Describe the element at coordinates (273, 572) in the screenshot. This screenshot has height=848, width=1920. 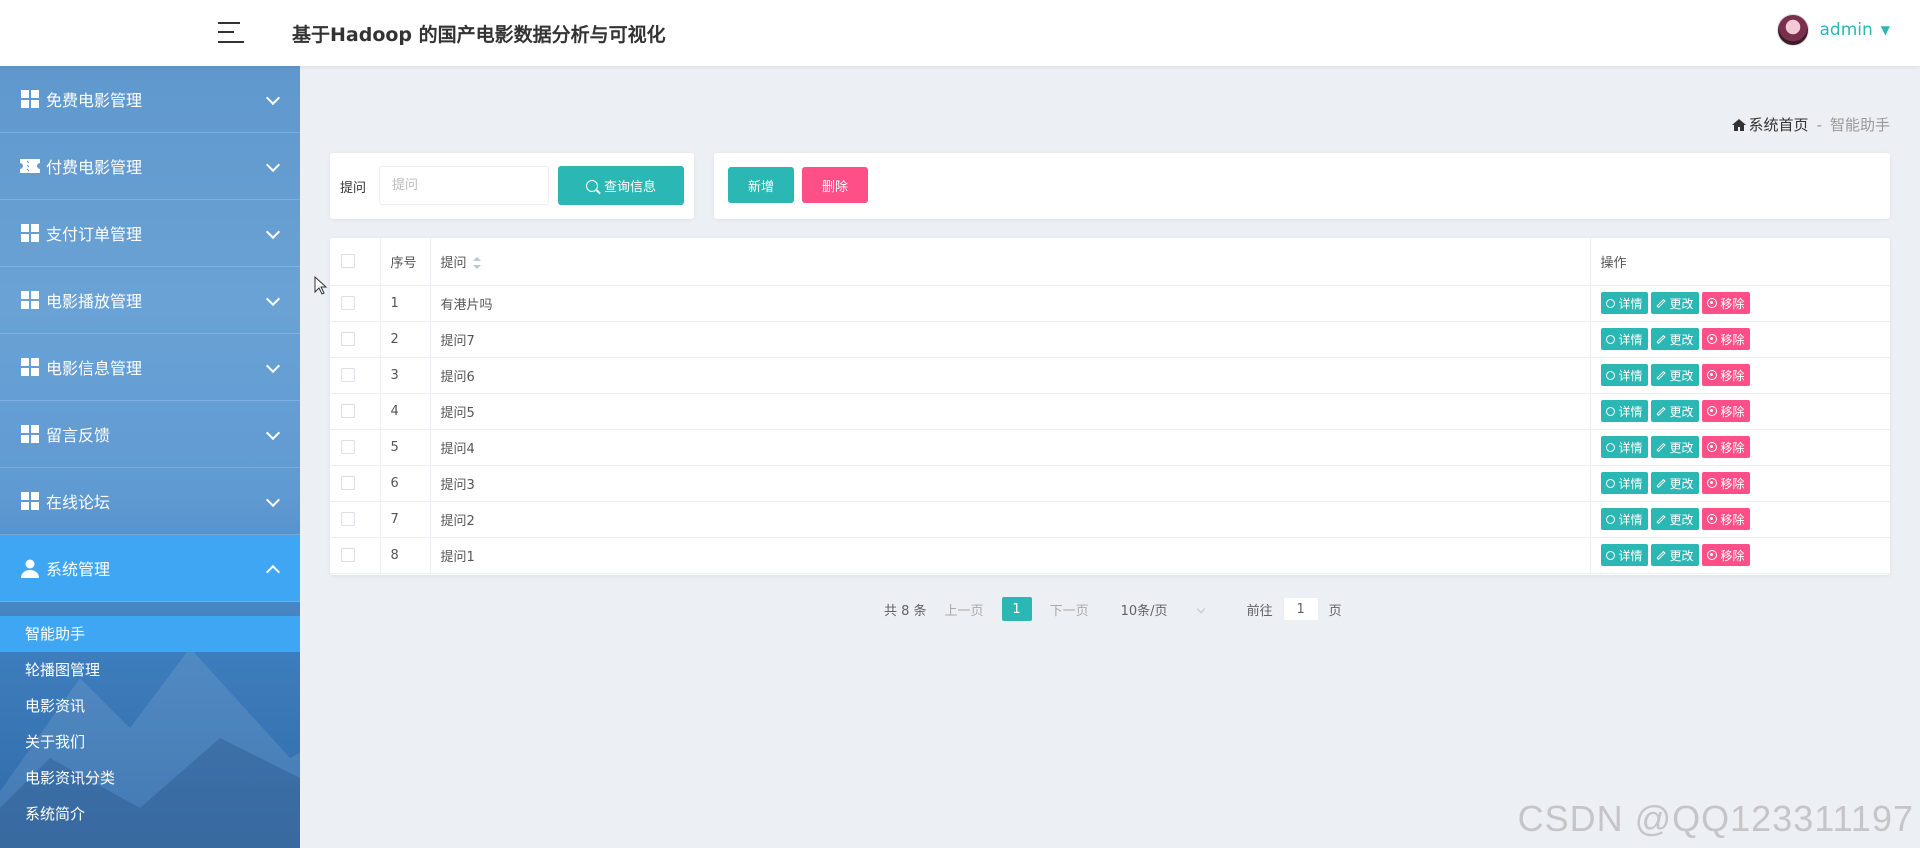
I see `chevron-up-icon` at that location.